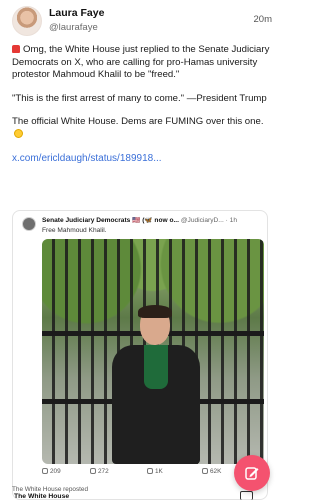 Image resolution: width=320 pixels, height=500 pixels. Describe the element at coordinates (74, 230) in the screenshot. I see `embed-text: Free Mahmoud Khalil.` at that location.